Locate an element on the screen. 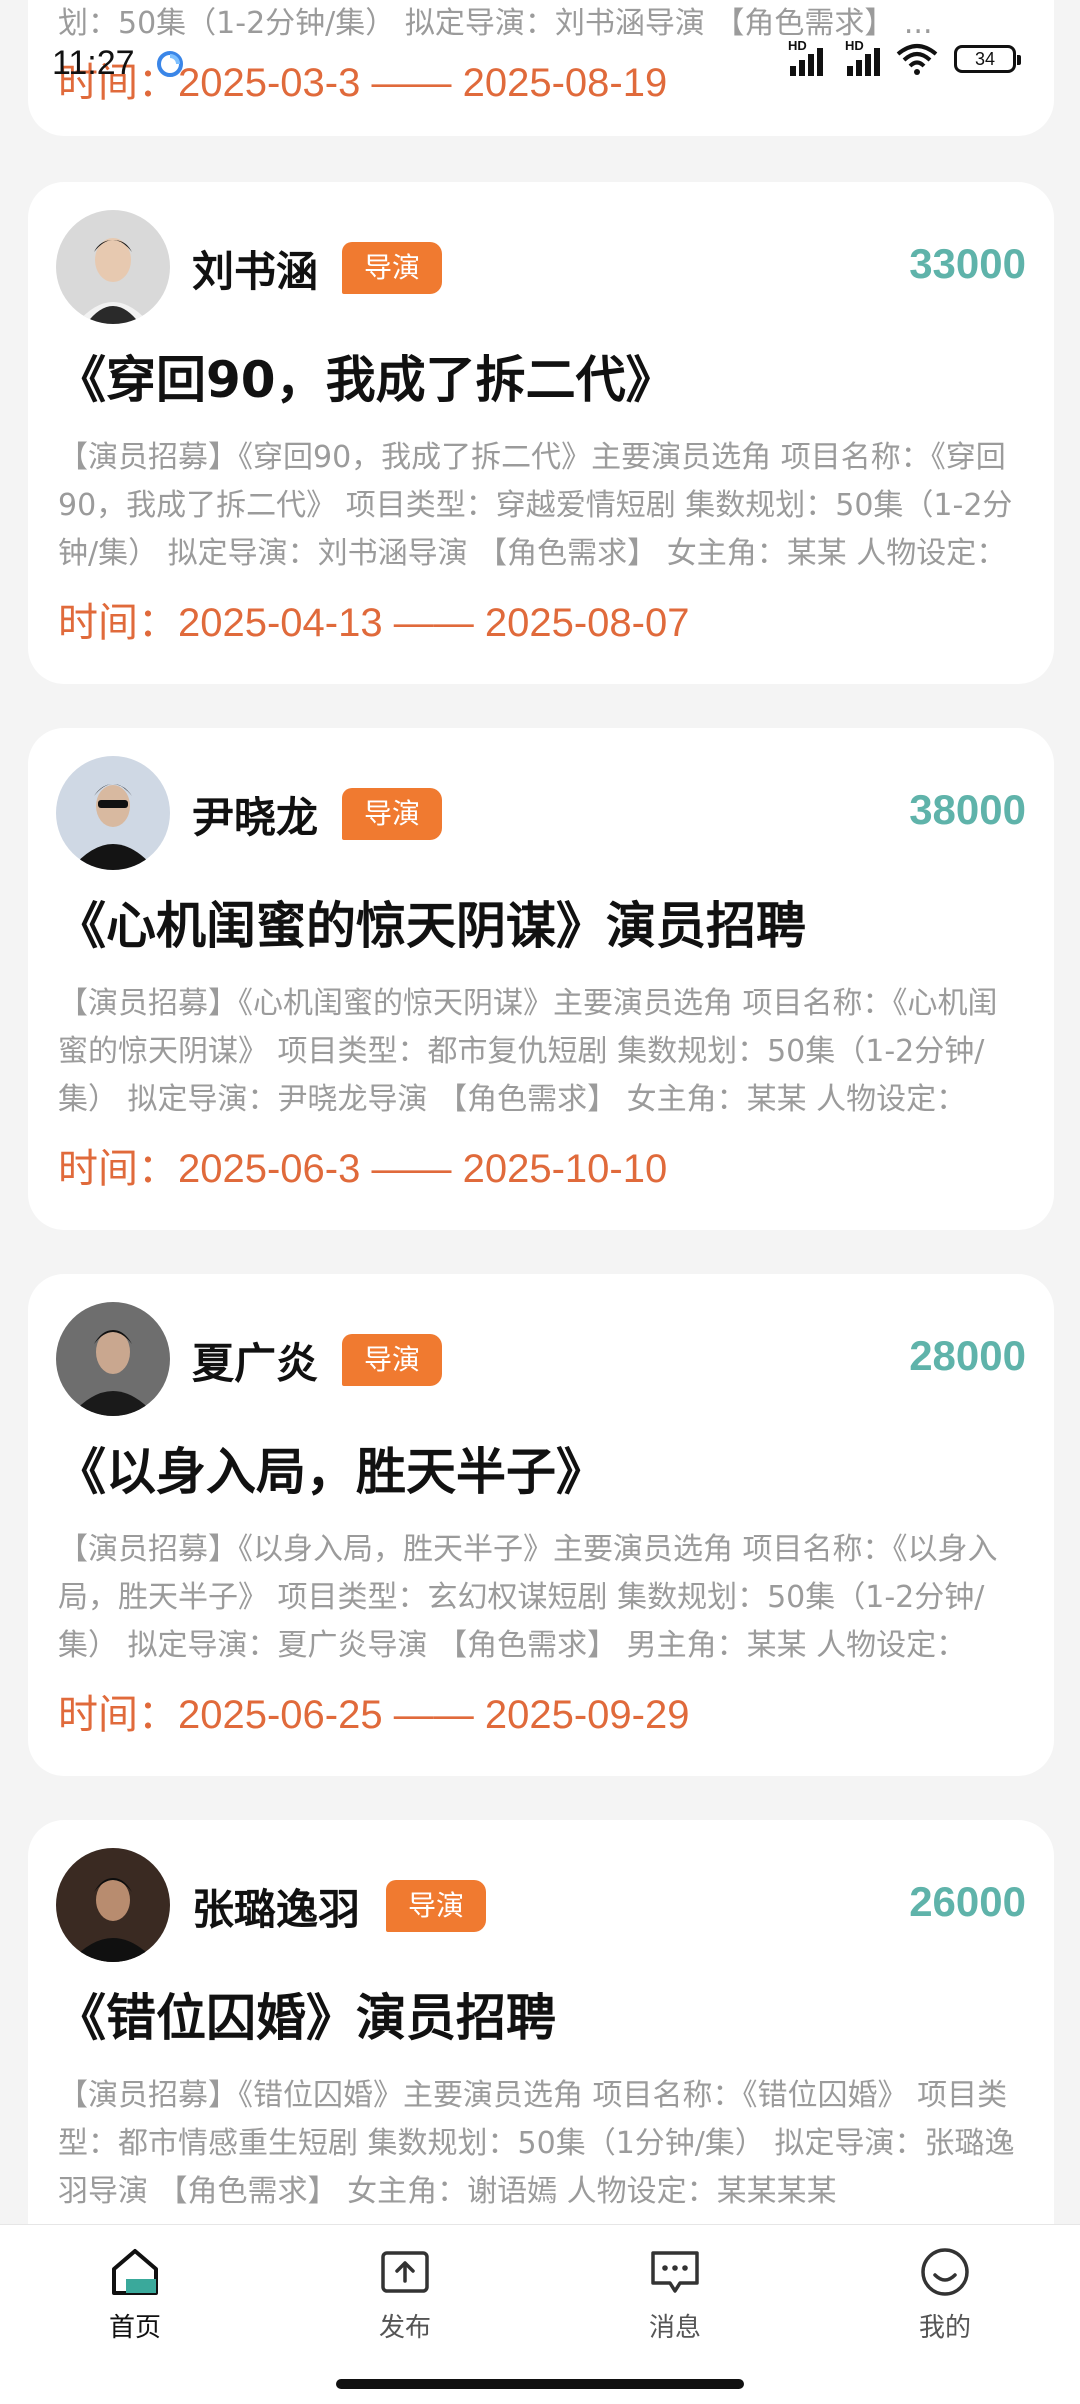 The height and width of the screenshot is (2404, 1080). nav-messages: 消息 is located at coordinates (675, 2294).